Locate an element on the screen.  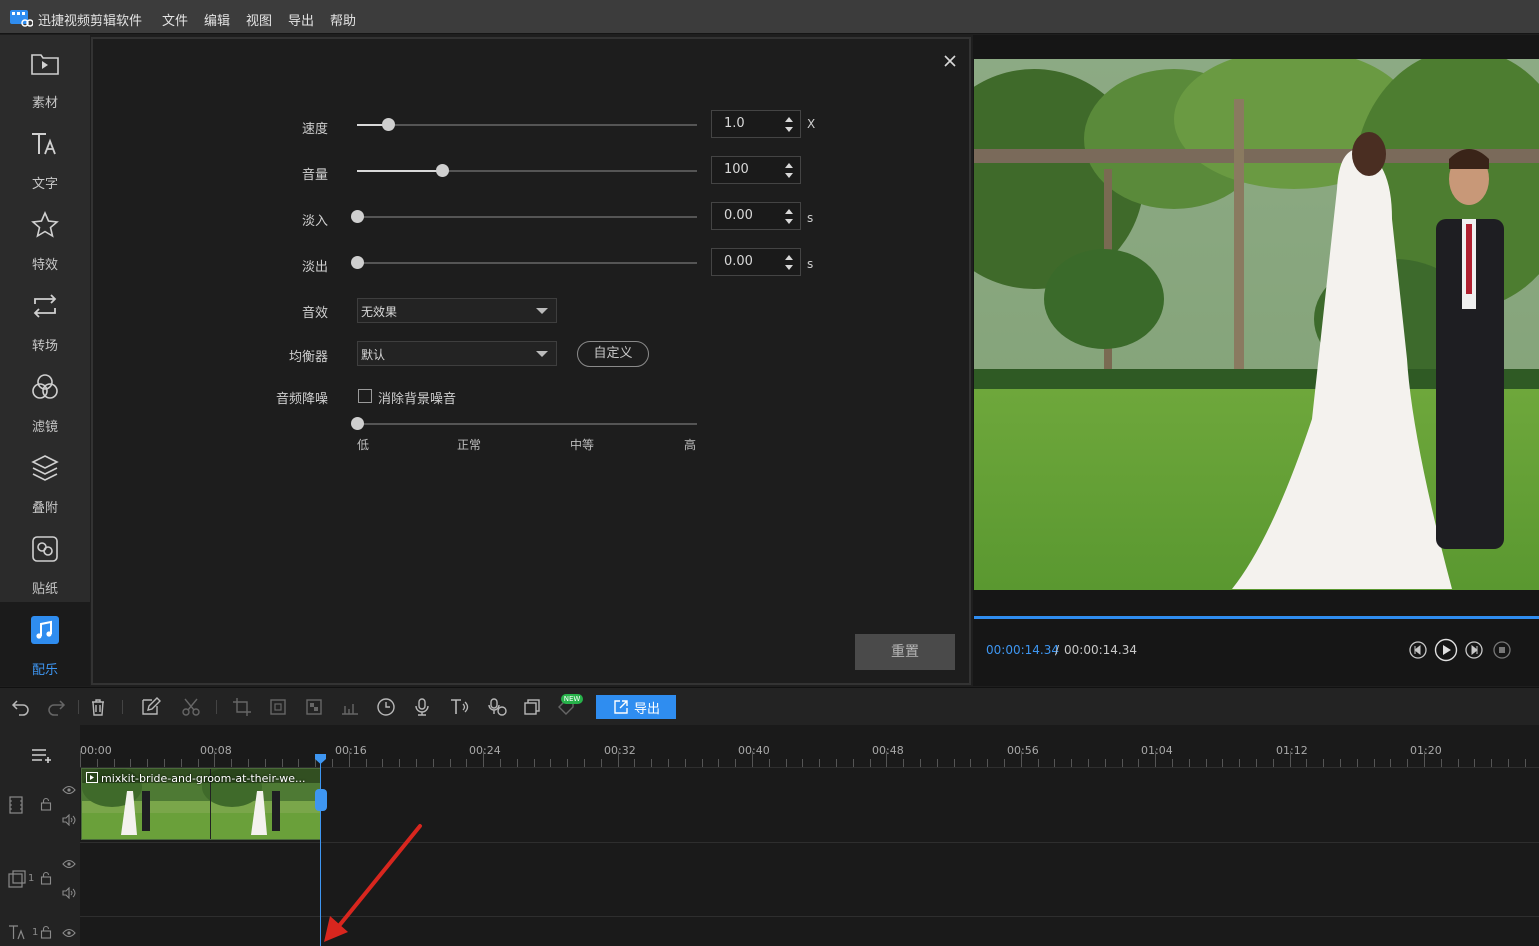
denoise-level-medium: 中等 is located at coordinates (582, 445).